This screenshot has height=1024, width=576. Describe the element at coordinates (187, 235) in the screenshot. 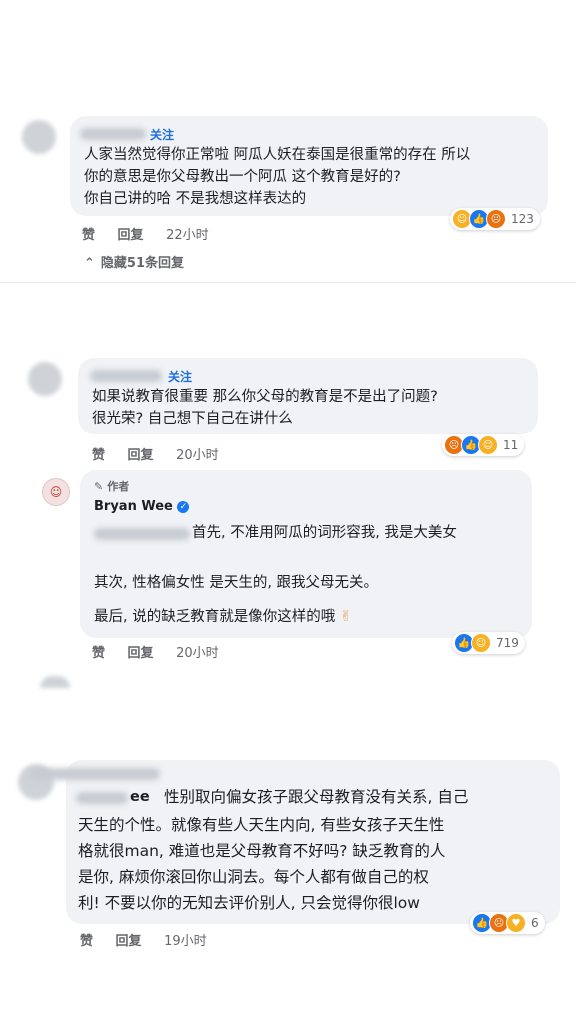

I see `timestamp: 22小时` at that location.